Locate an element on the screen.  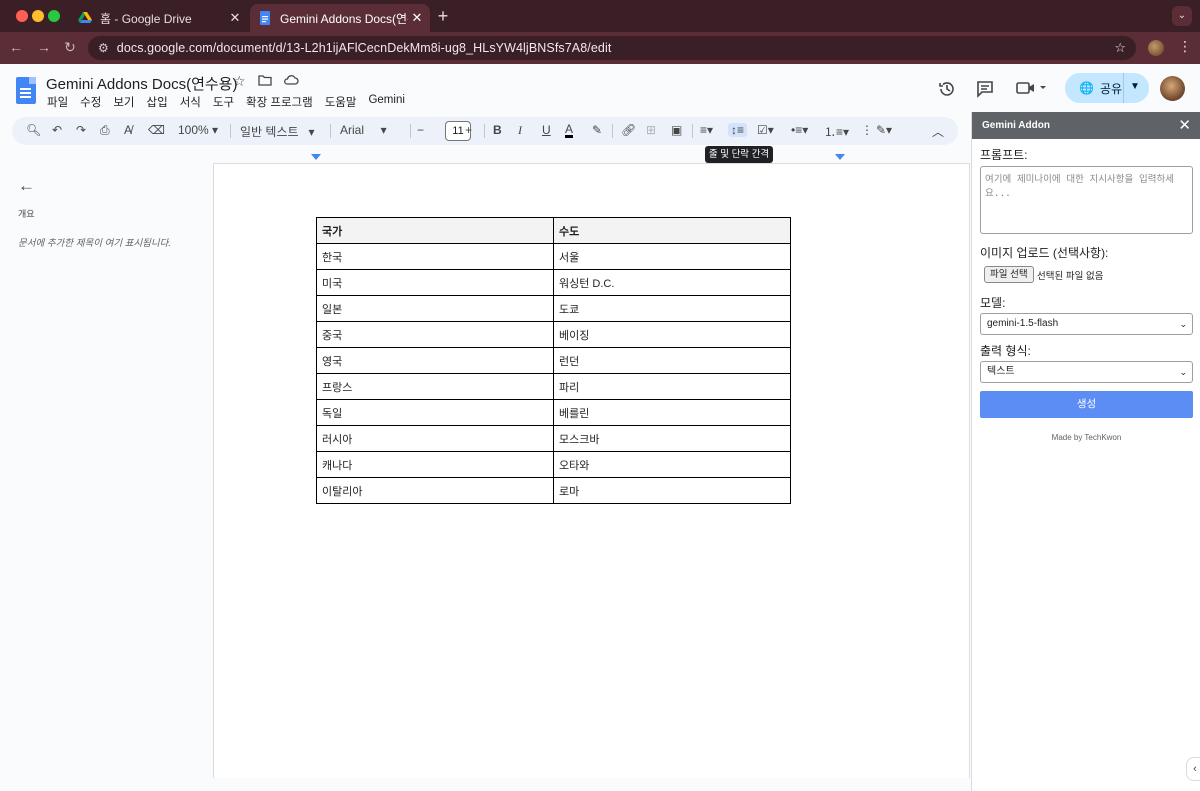
menu-extensions: 확장 프로그램 is located at coordinates (279, 102).